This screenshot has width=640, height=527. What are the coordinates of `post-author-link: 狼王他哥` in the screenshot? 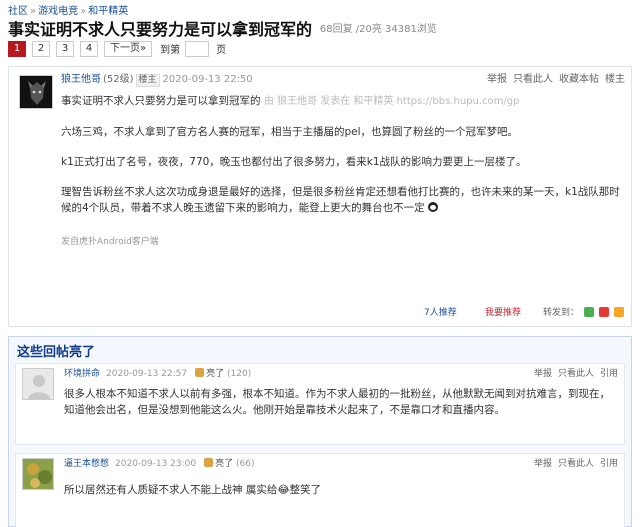 It's located at (81, 79).